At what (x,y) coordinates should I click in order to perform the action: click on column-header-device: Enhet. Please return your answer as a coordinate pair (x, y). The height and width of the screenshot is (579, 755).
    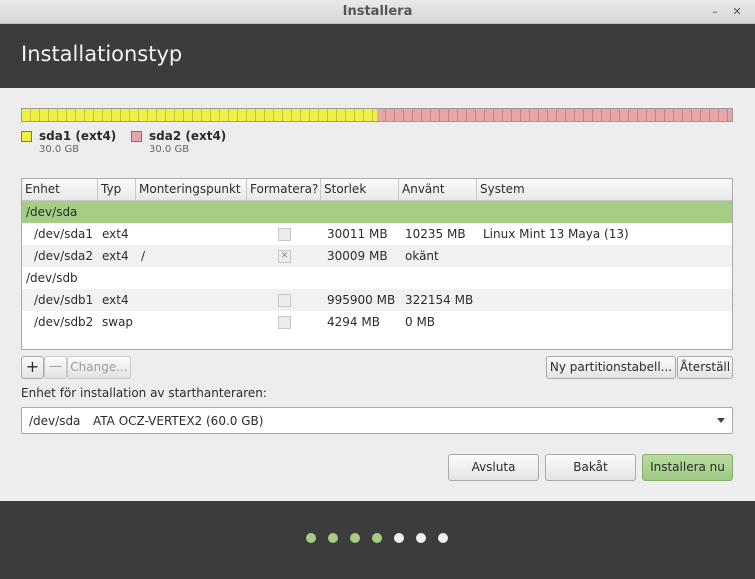
    Looking at the image, I should click on (60, 190).